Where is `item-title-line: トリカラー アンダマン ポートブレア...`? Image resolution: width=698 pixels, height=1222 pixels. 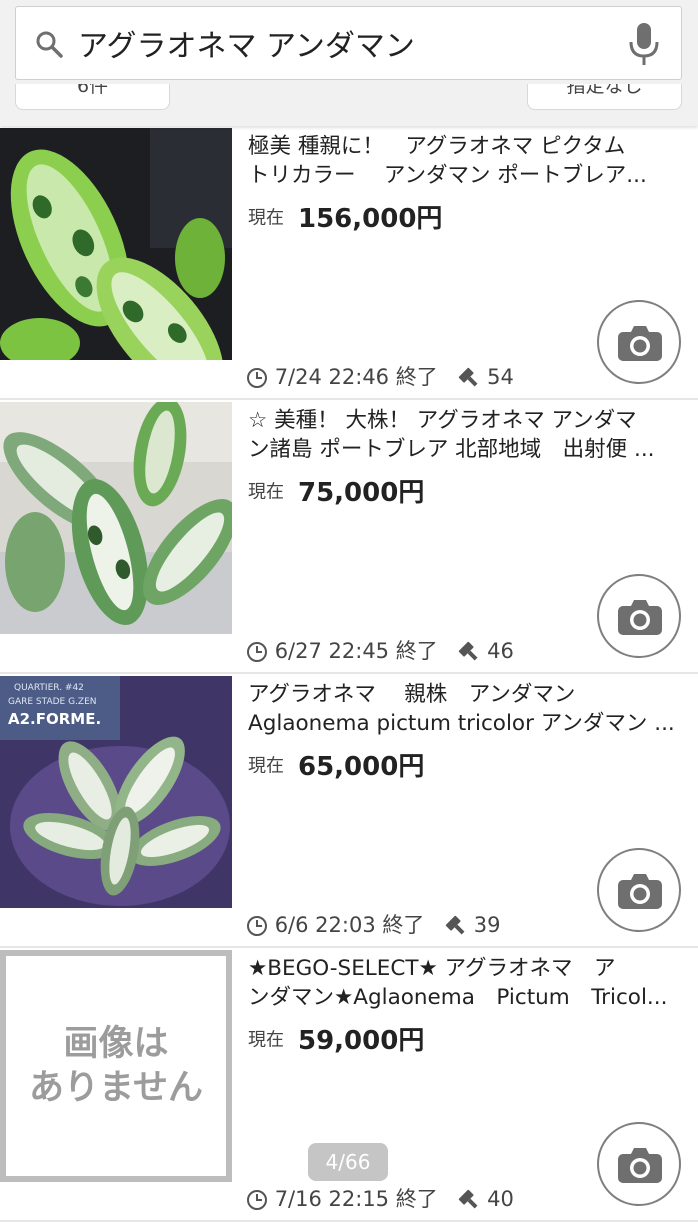
item-title-line: トリカラー アンダマン ポートブレア... is located at coordinates (447, 175).